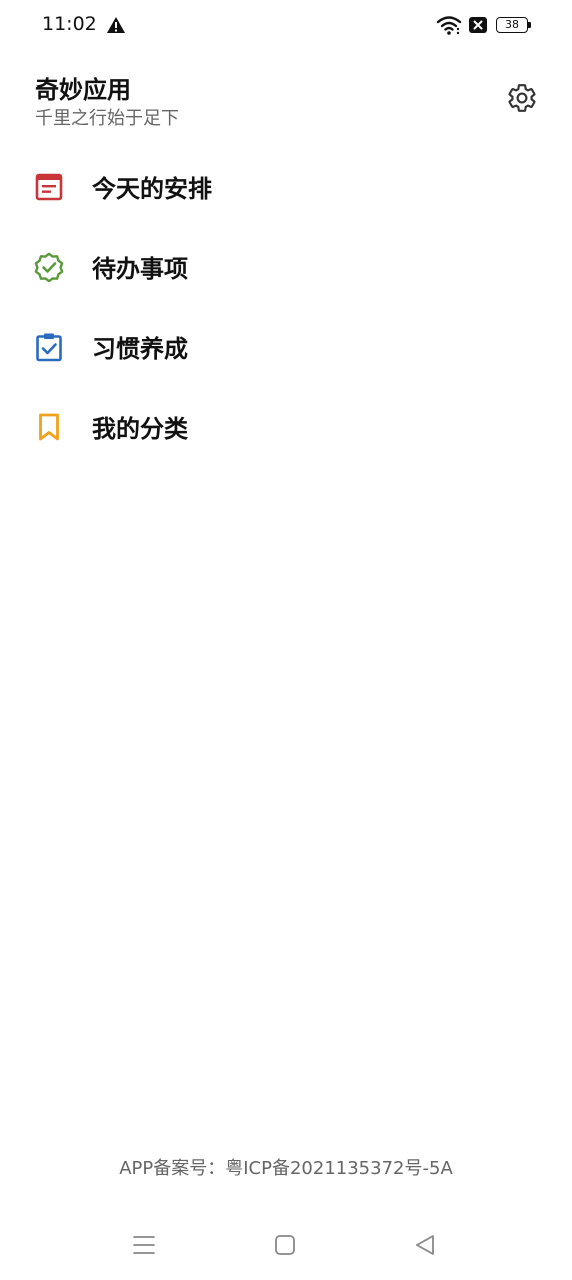 Image resolution: width=572 pixels, height=1280 pixels. What do you see at coordinates (83, 90) in the screenshot?
I see `app-title: 奇妙应用` at bounding box center [83, 90].